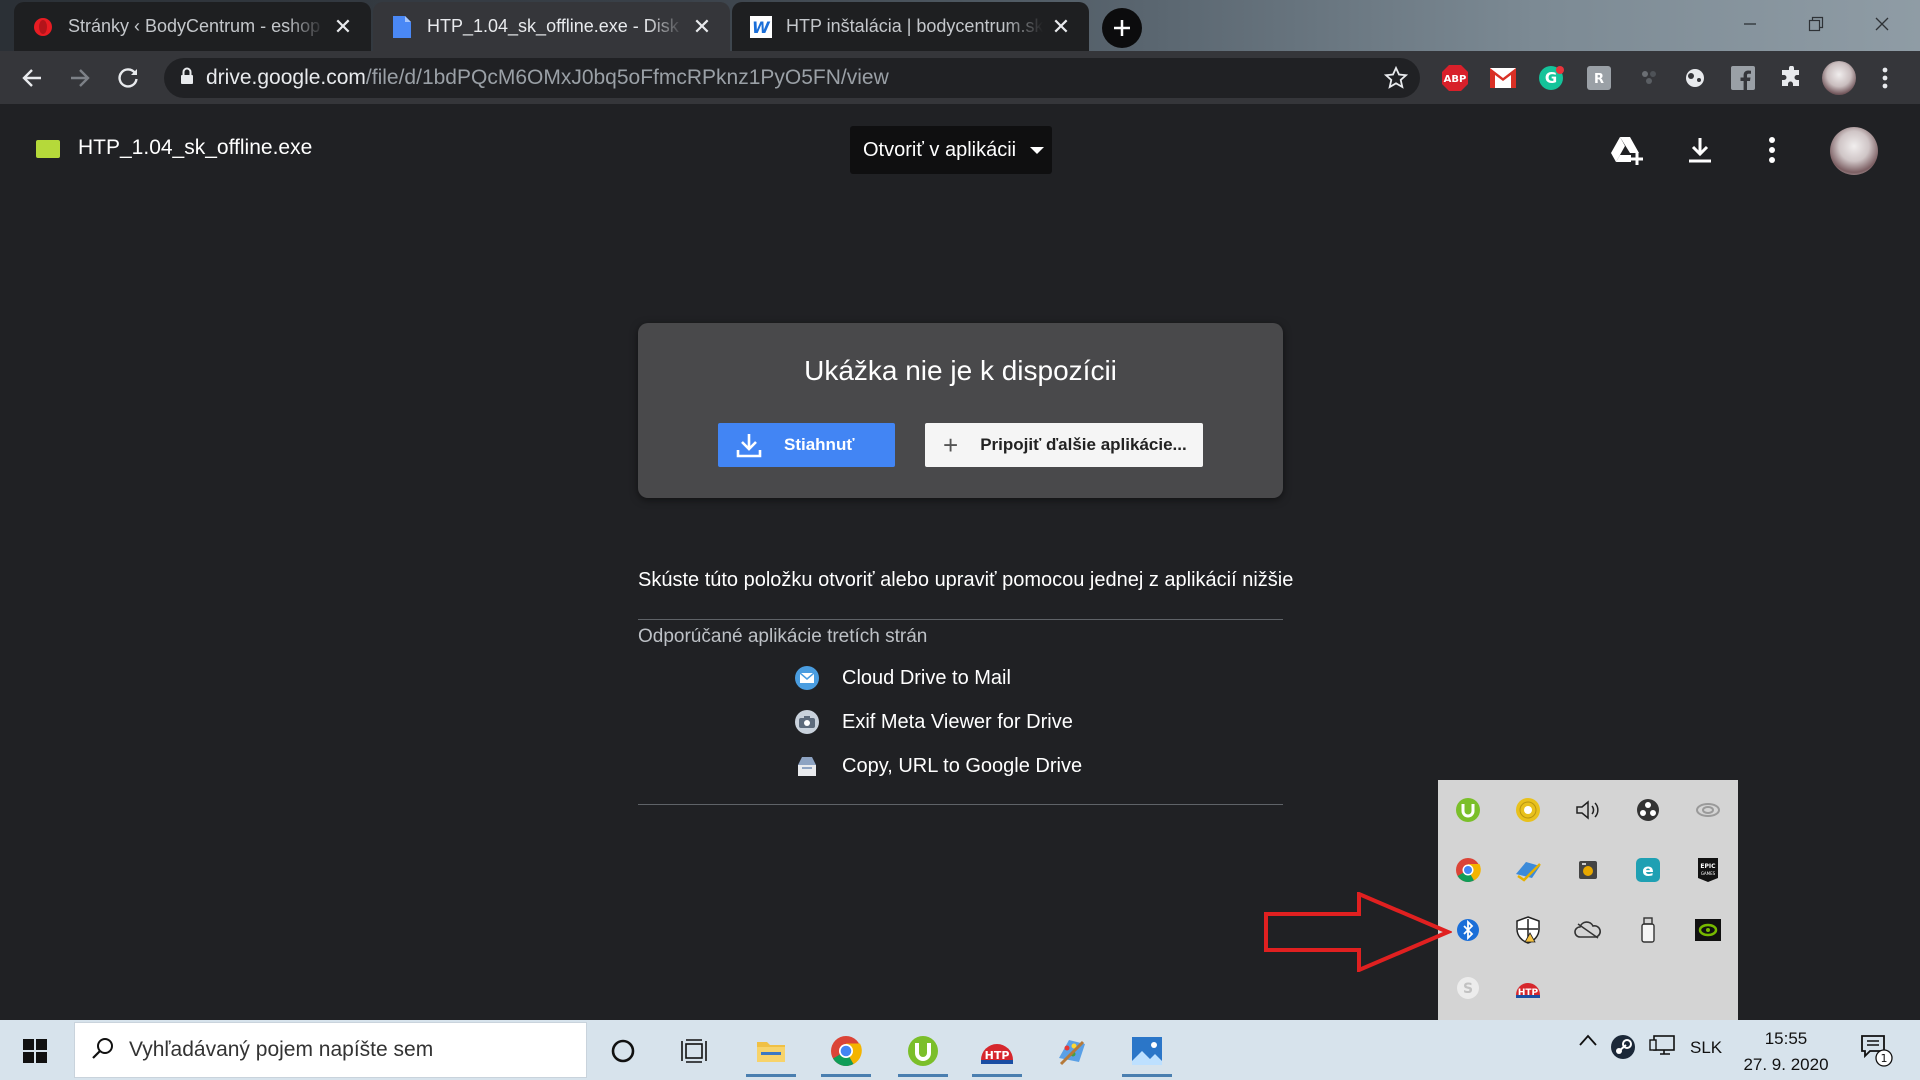 The image size is (1920, 1080). What do you see at coordinates (1468, 870) in the screenshot?
I see `chrome-tray-icon` at bounding box center [1468, 870].